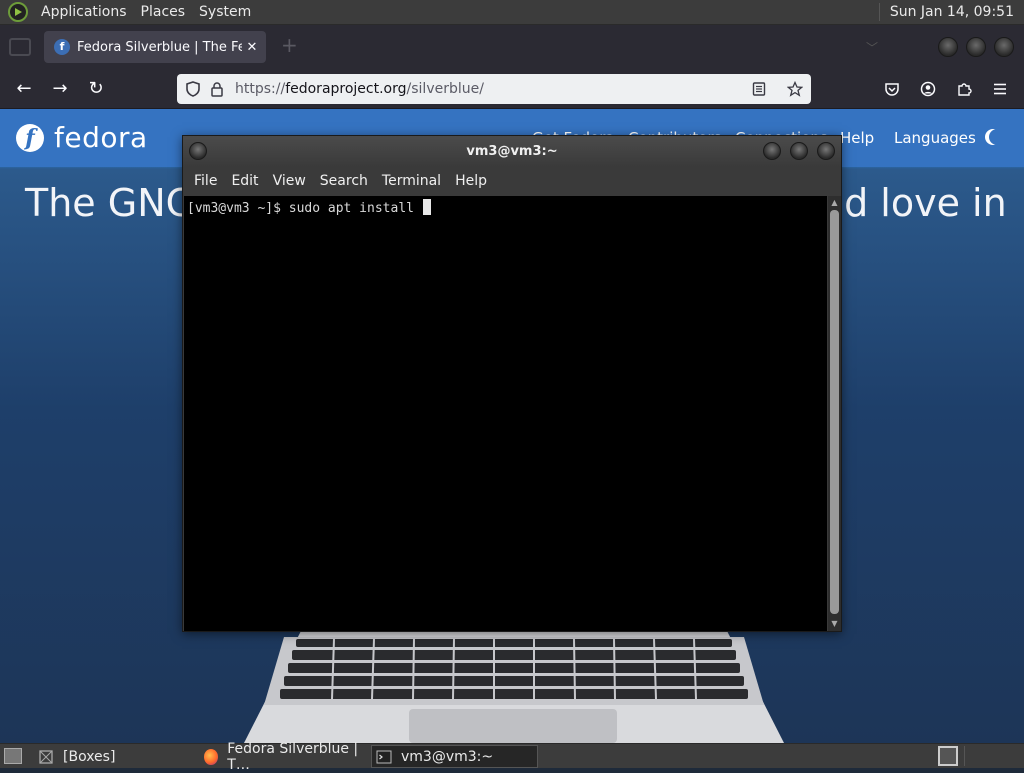 This screenshot has width=1024, height=773. Describe the element at coordinates (244, 181) in the screenshot. I see `menu-edit: Edit` at that location.